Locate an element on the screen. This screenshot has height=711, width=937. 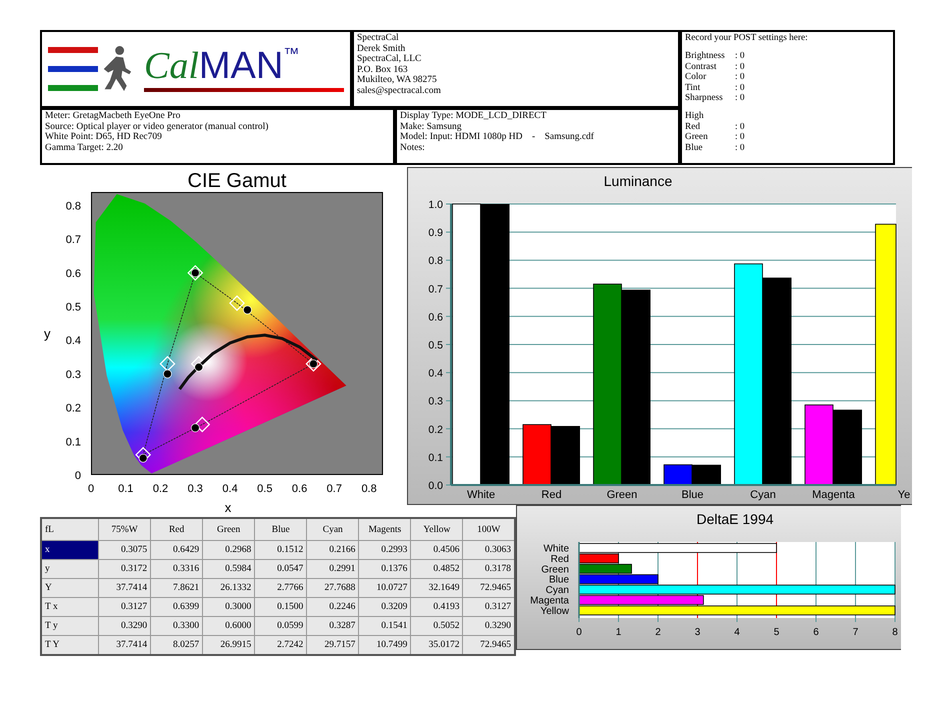
contact-line: Mukilteo, WA 98275 is located at coordinates (397, 80).